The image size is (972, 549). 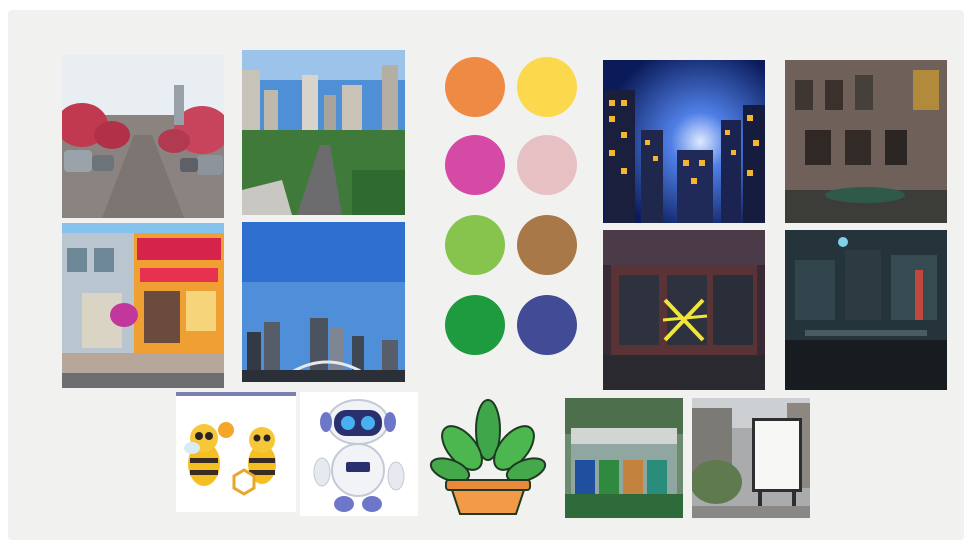 I want to click on orange-swatch, so click(x=475, y=87).